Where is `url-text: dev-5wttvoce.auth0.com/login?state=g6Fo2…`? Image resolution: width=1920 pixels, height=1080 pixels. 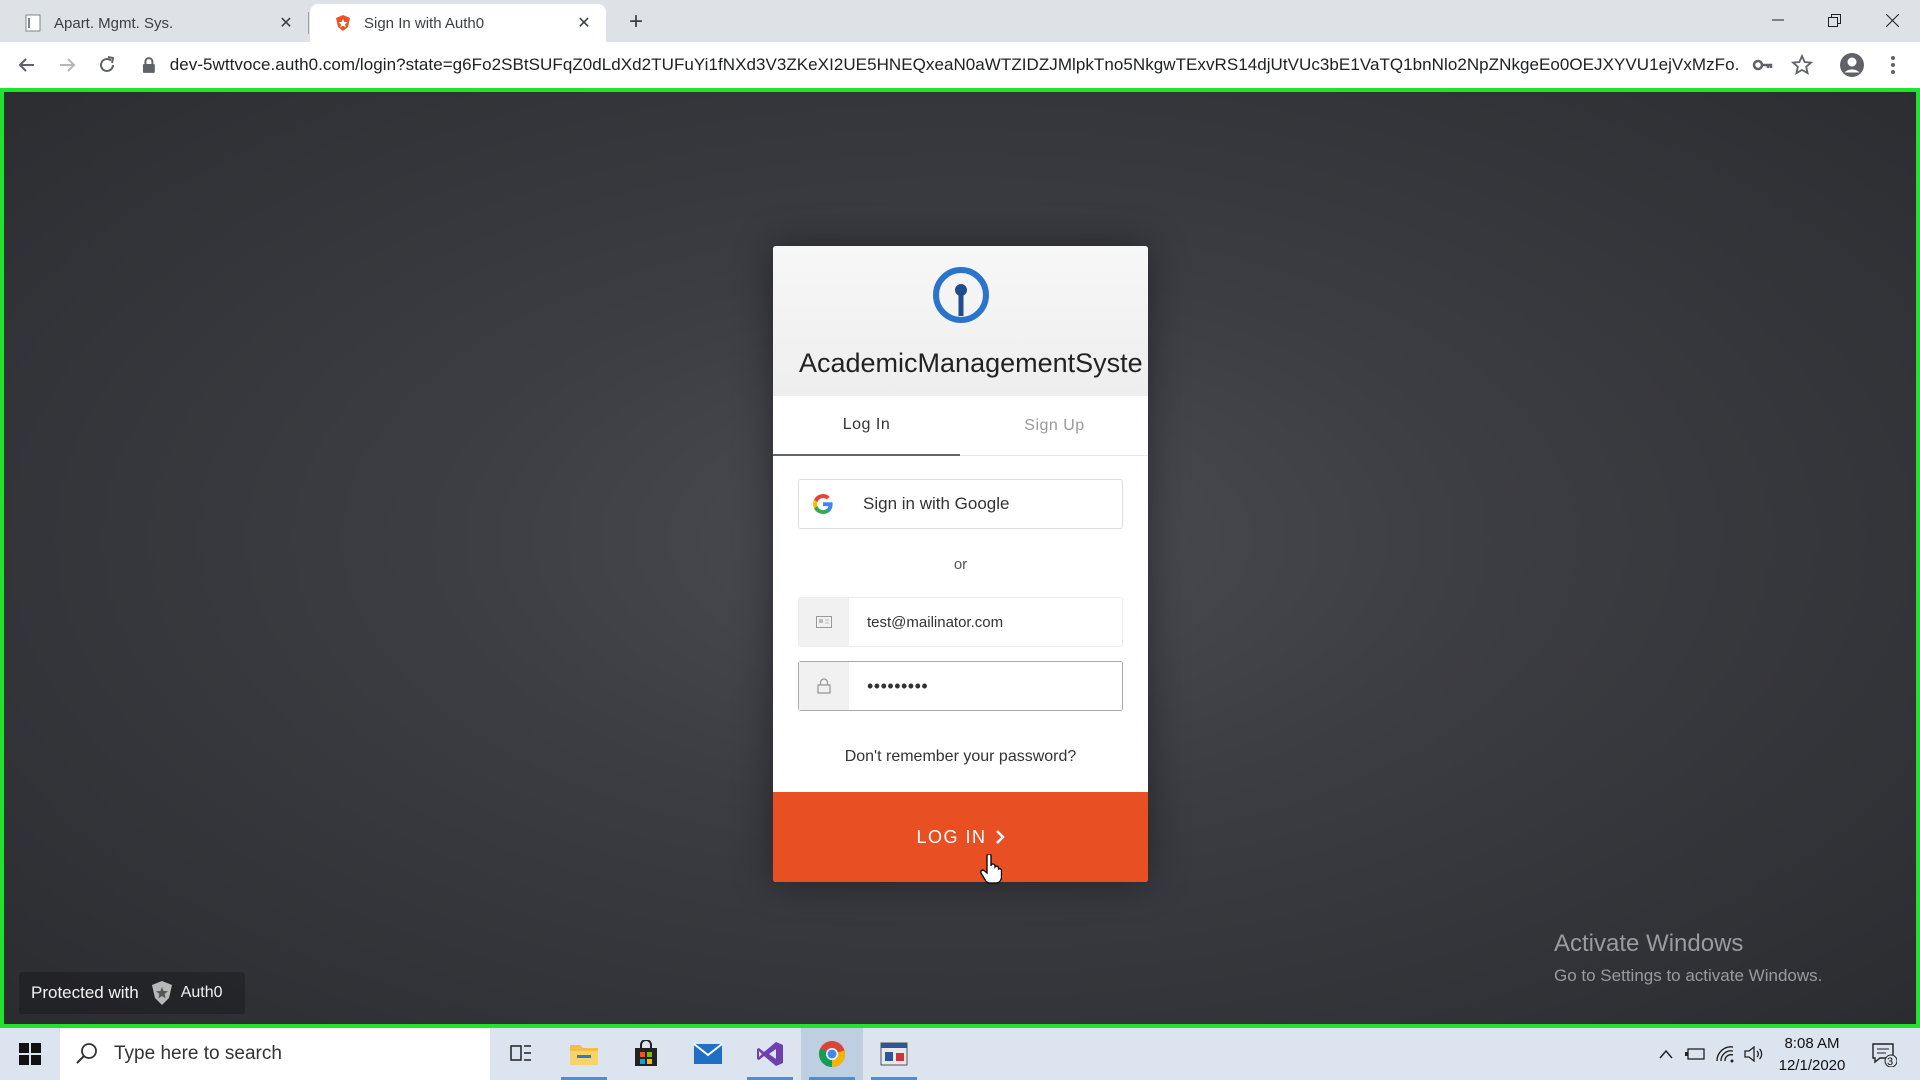
url-text: dev-5wttvoce.auth0.com/login?state=g6Fo2… is located at coordinates (954, 64).